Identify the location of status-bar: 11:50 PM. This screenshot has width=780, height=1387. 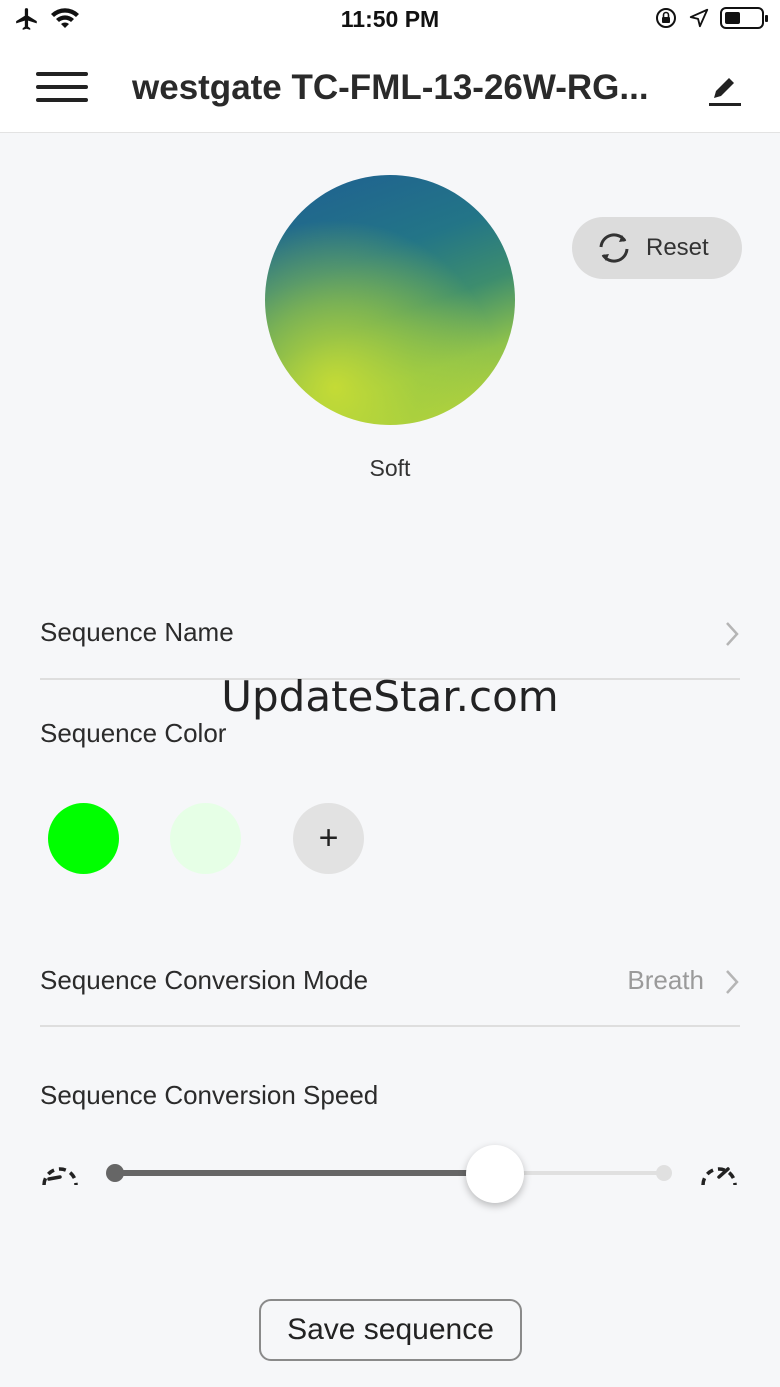
(390, 22).